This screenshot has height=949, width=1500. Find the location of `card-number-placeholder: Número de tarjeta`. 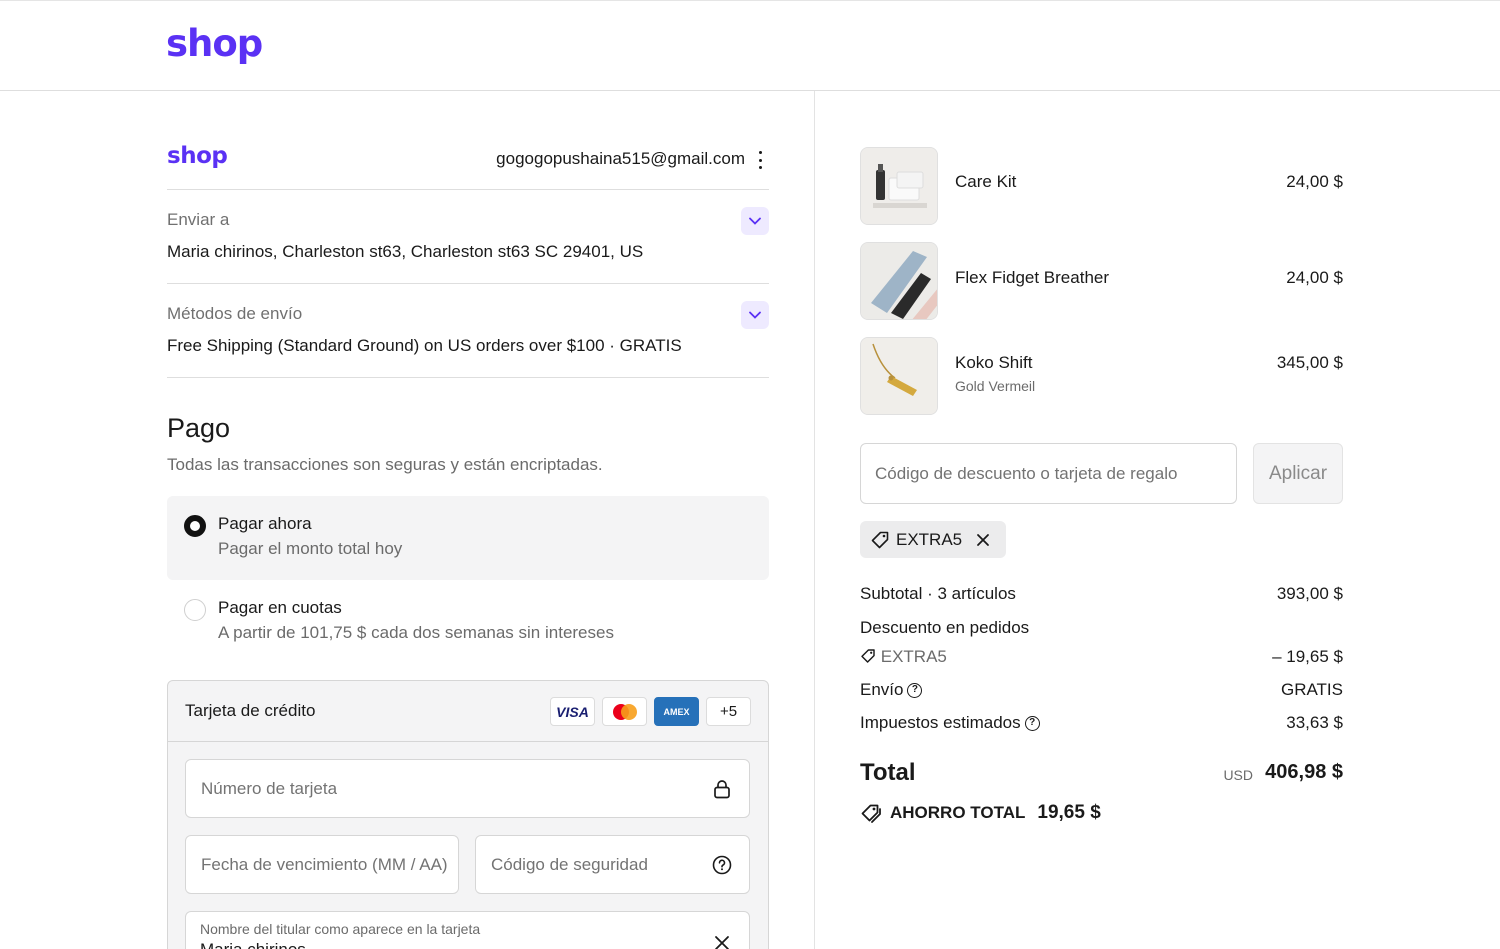

card-number-placeholder: Número de tarjeta is located at coordinates (269, 788).